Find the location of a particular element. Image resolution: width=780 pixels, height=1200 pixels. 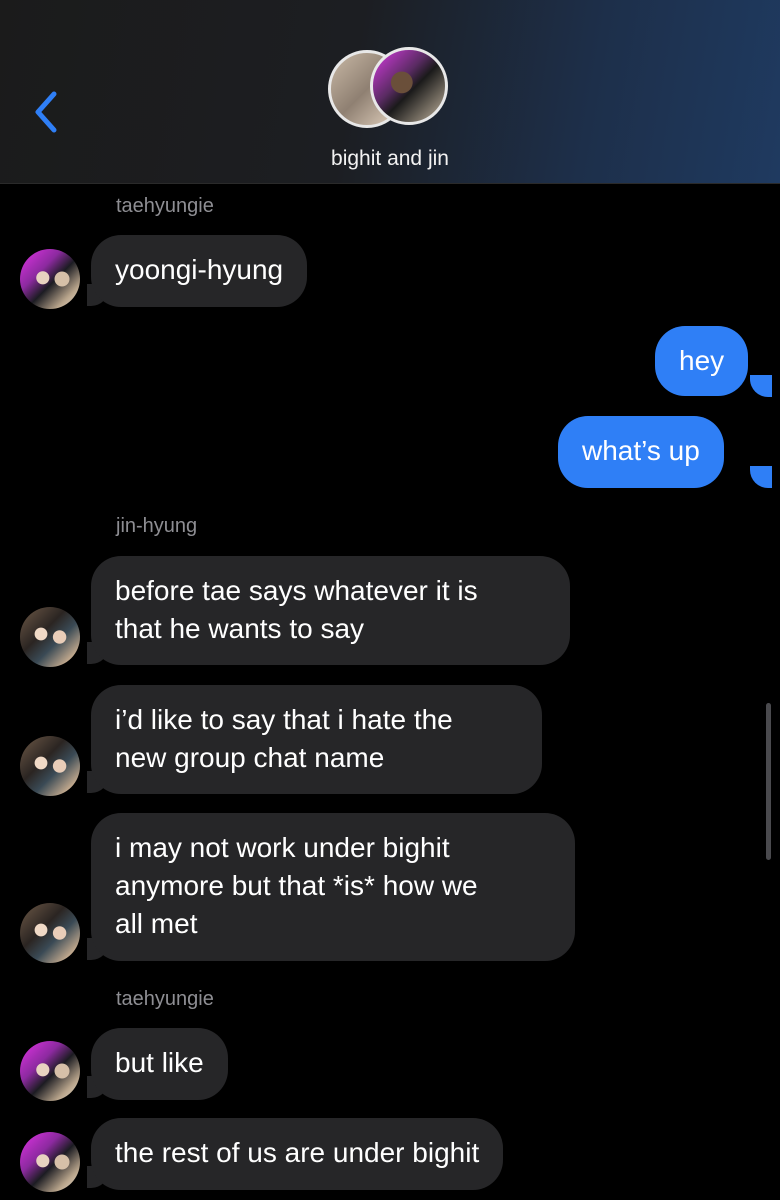

message-text: hey is located at coordinates (702, 360).